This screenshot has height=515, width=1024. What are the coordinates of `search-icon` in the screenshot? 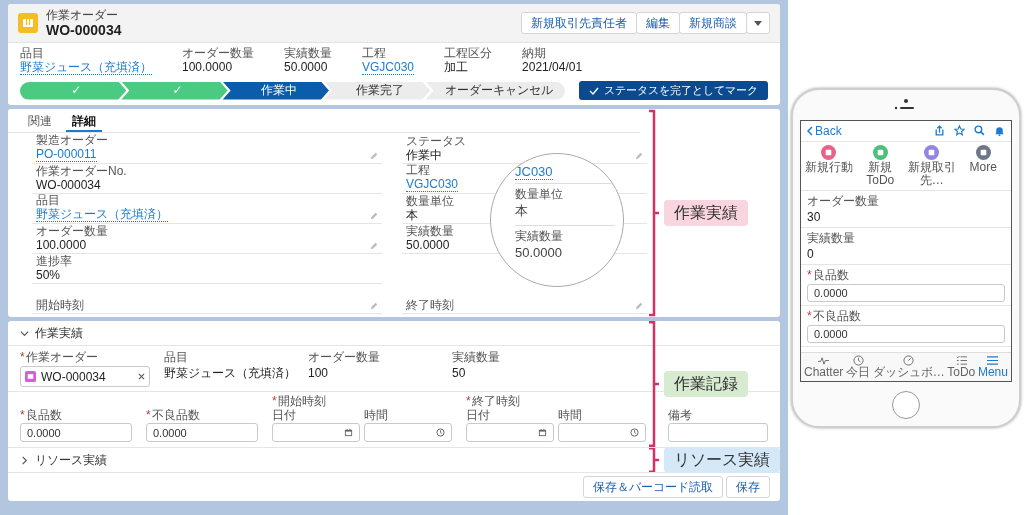 It's located at (979, 130).